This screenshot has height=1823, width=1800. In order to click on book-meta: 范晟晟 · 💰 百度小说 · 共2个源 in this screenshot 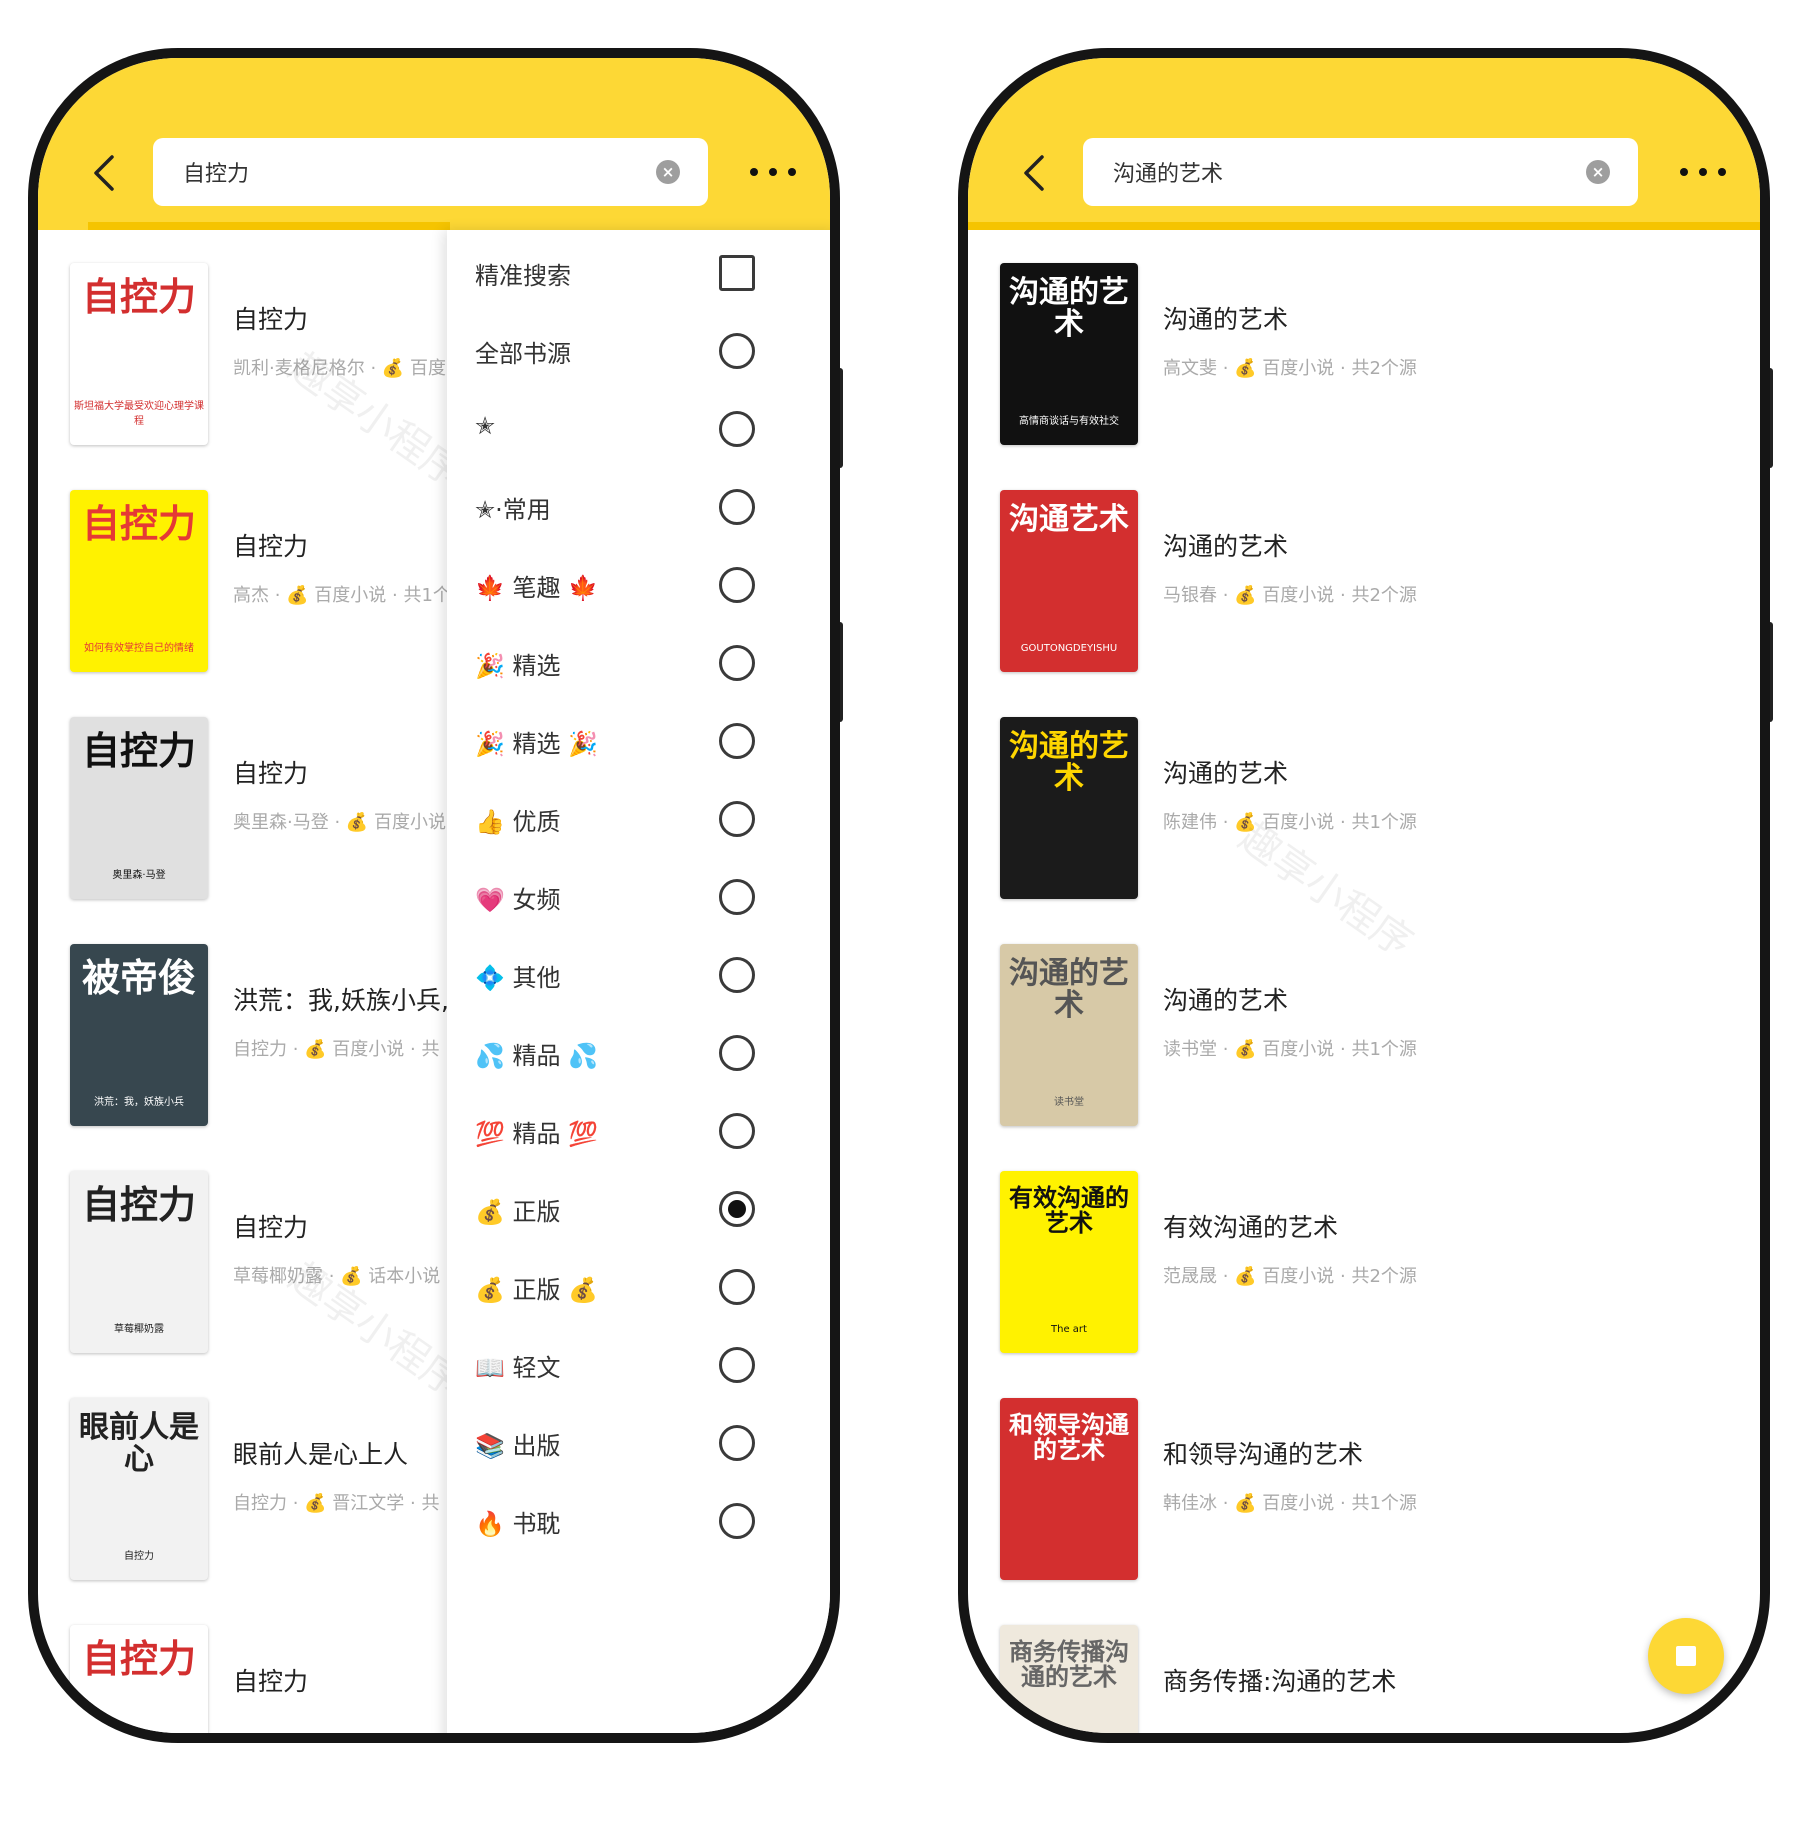, I will do `click(1290, 1276)`.